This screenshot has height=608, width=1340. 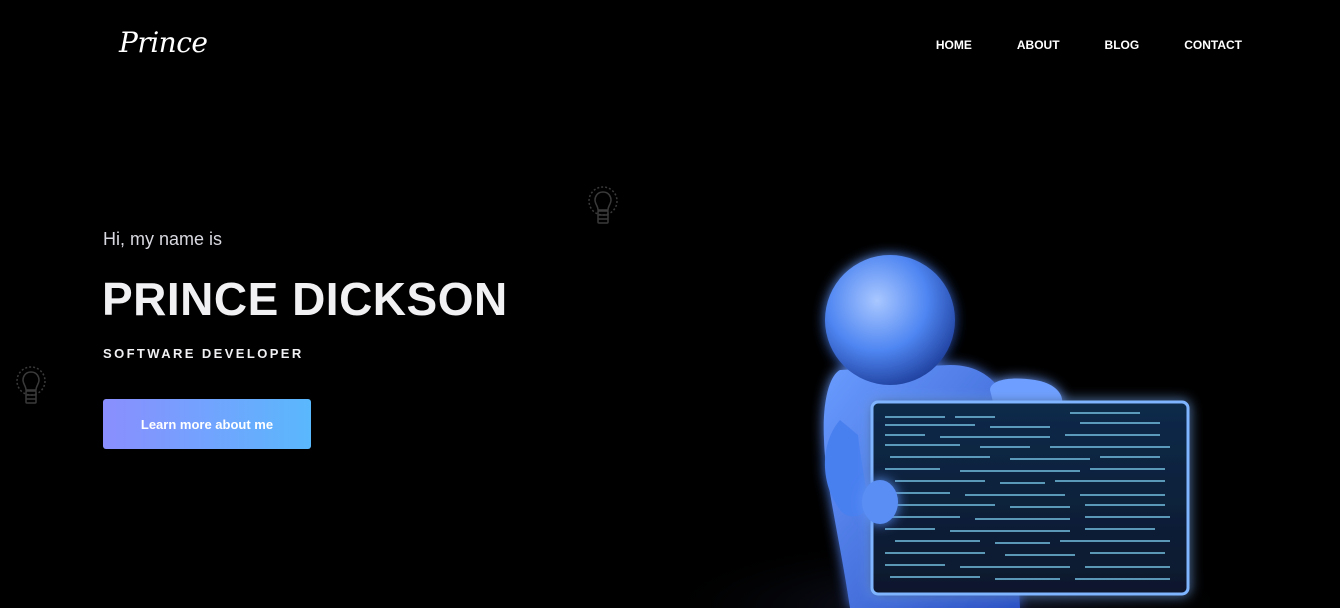 I want to click on code-screen, so click(x=1030, y=498).